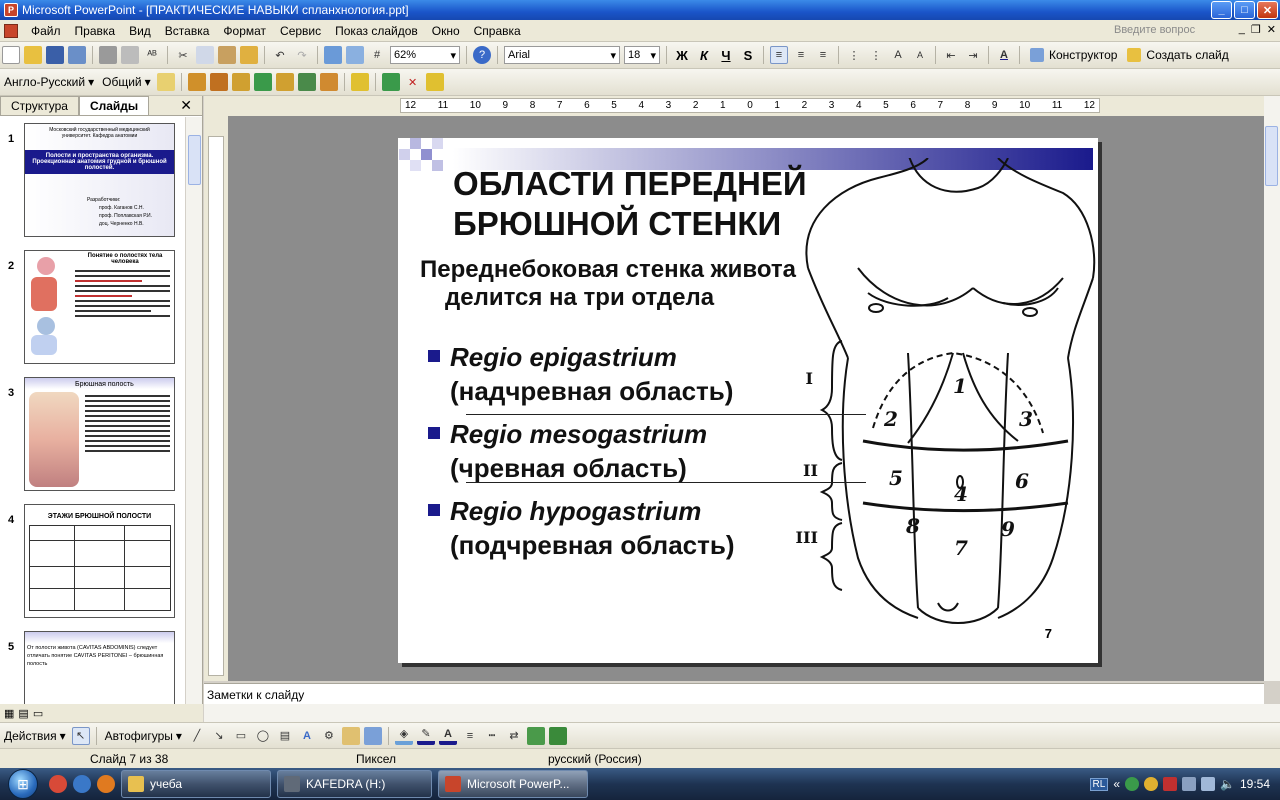 The width and height of the screenshot is (1280, 800). What do you see at coordinates (823, 55) in the screenshot?
I see `align-right-icon: ≡` at bounding box center [823, 55].